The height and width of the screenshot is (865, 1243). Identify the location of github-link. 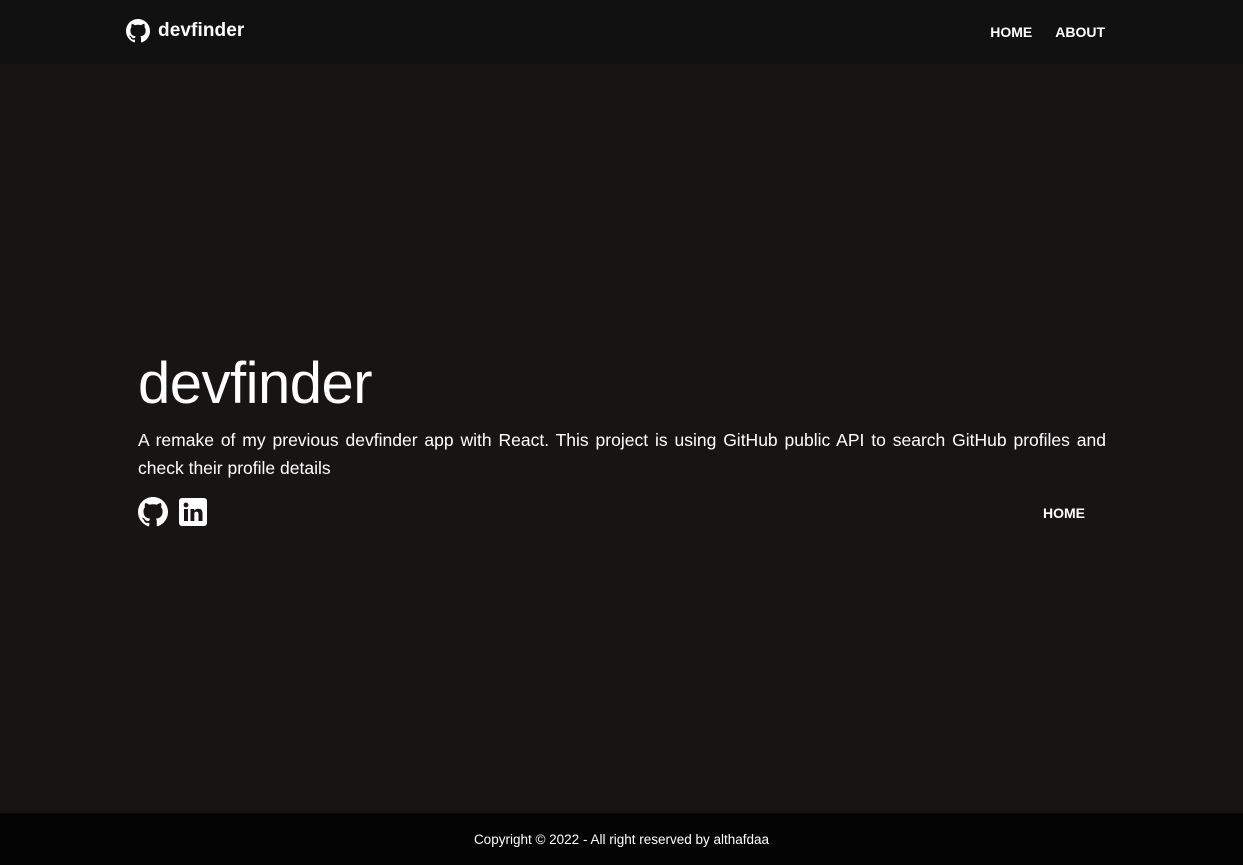
(153, 512).